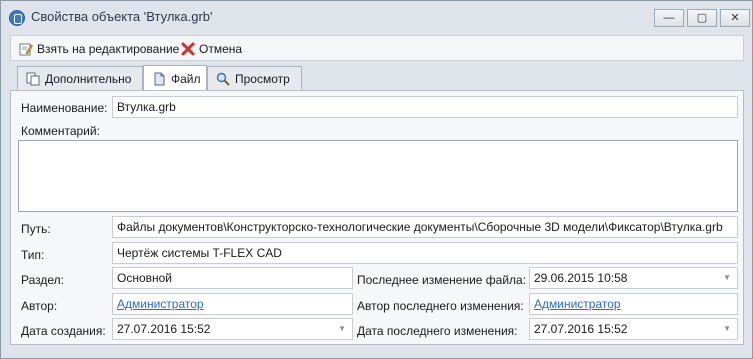  Describe the element at coordinates (17, 18) in the screenshot. I see `app-icon` at that location.